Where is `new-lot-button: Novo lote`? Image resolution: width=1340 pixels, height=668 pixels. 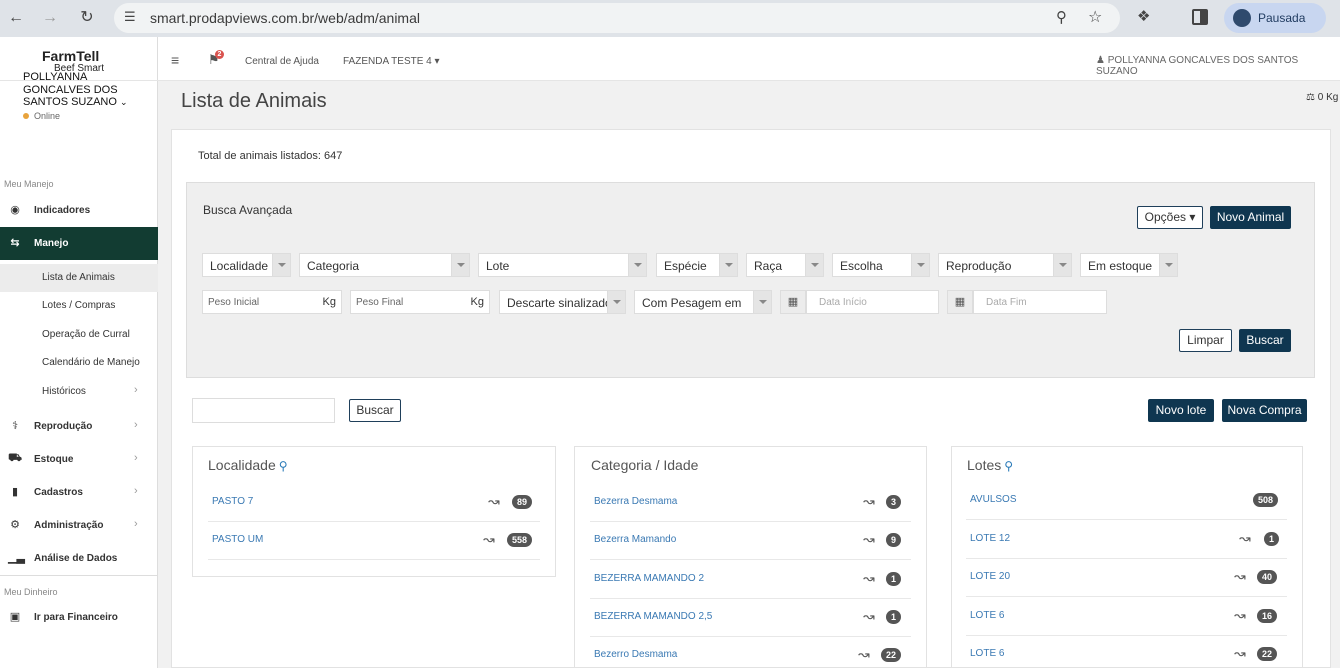 new-lot-button: Novo lote is located at coordinates (1181, 410).